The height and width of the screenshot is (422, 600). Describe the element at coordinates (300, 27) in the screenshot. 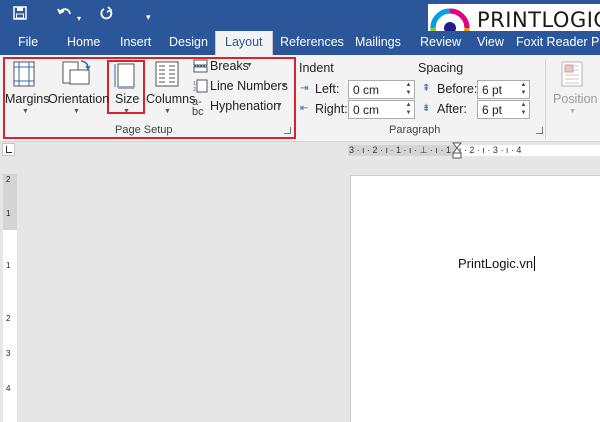

I see `title-bar: ▾ ▾ PRINTLOGIC` at that location.